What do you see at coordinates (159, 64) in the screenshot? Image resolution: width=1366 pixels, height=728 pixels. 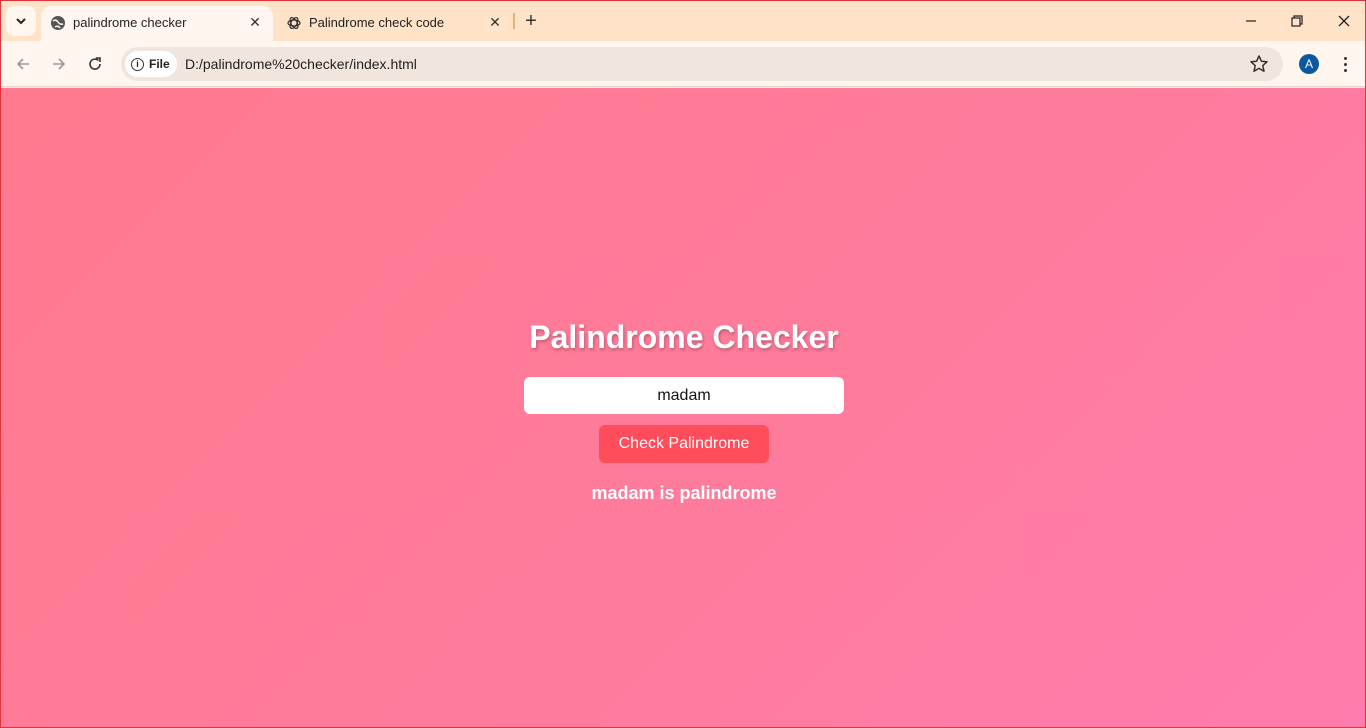 I see `site-chip-label: File` at bounding box center [159, 64].